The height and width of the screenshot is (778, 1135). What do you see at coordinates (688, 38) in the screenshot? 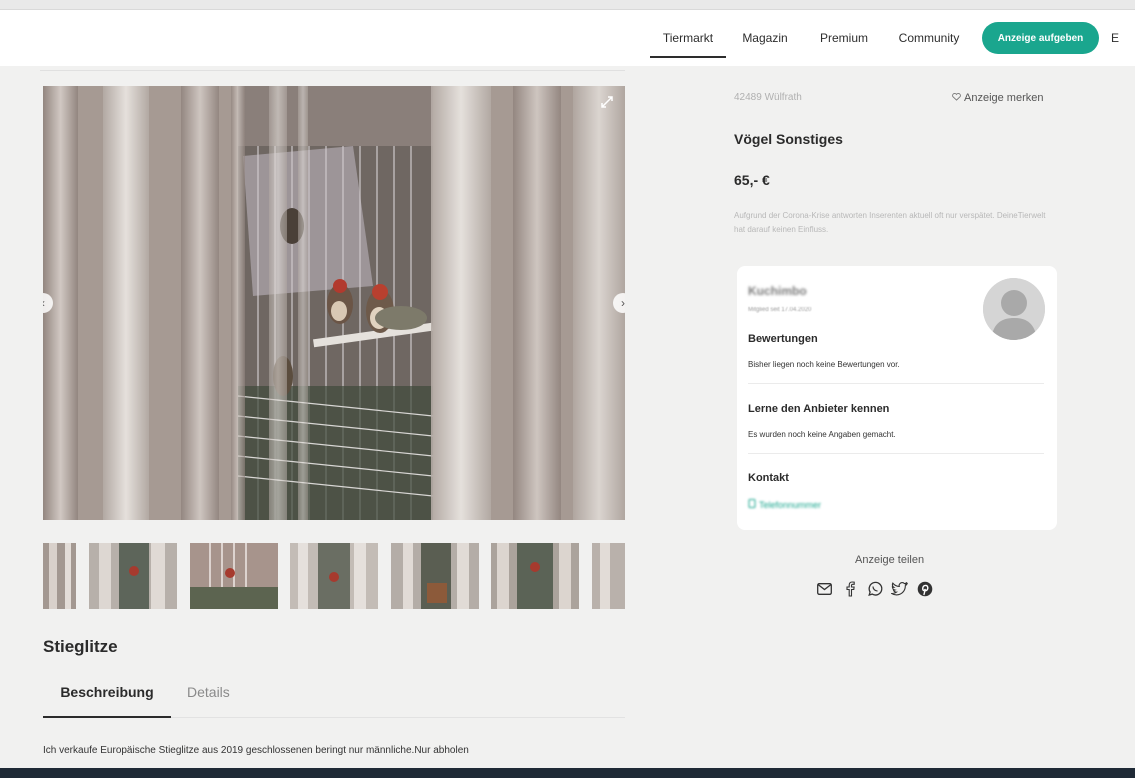
I see `nav-tiermarkt: Tiermarkt` at bounding box center [688, 38].